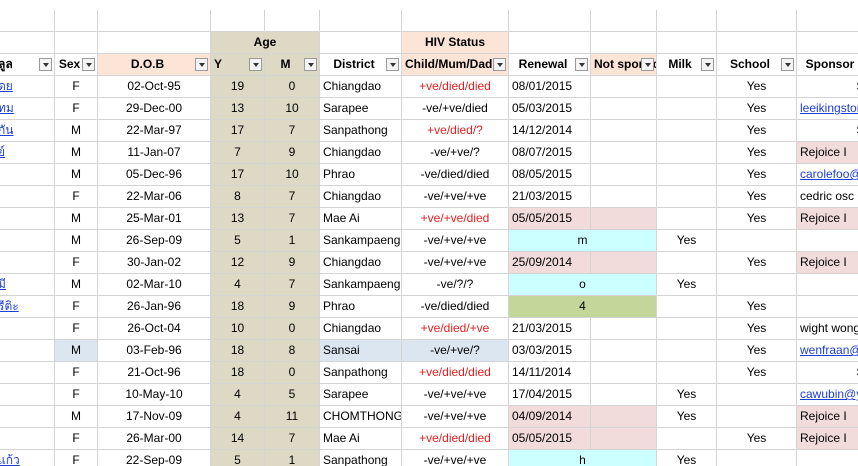  What do you see at coordinates (27, 131) in the screenshot?
I see `name-cell: กัน` at bounding box center [27, 131].